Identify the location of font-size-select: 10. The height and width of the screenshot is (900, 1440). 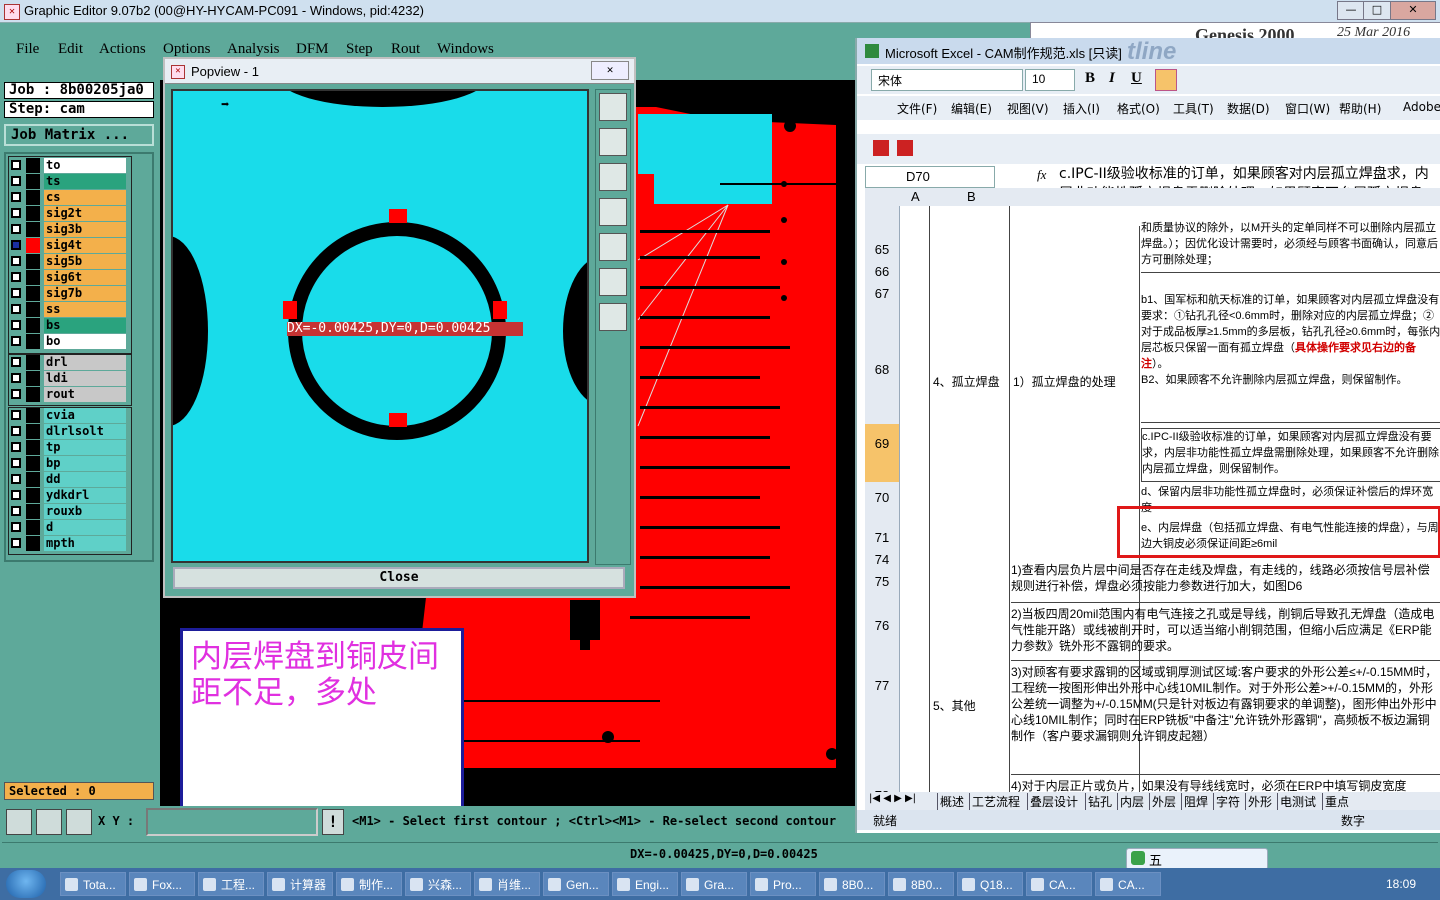
(1050, 80).